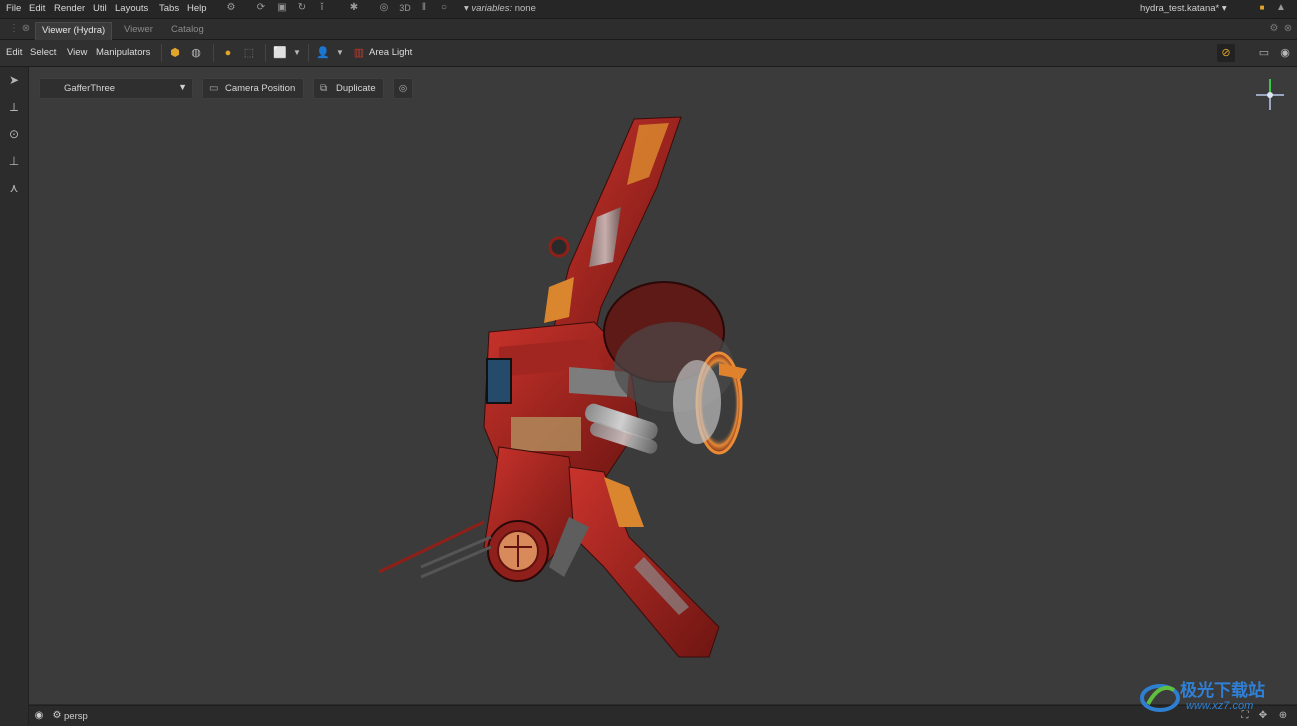  I want to click on view-gizmo-icon, so click(1270, 95).